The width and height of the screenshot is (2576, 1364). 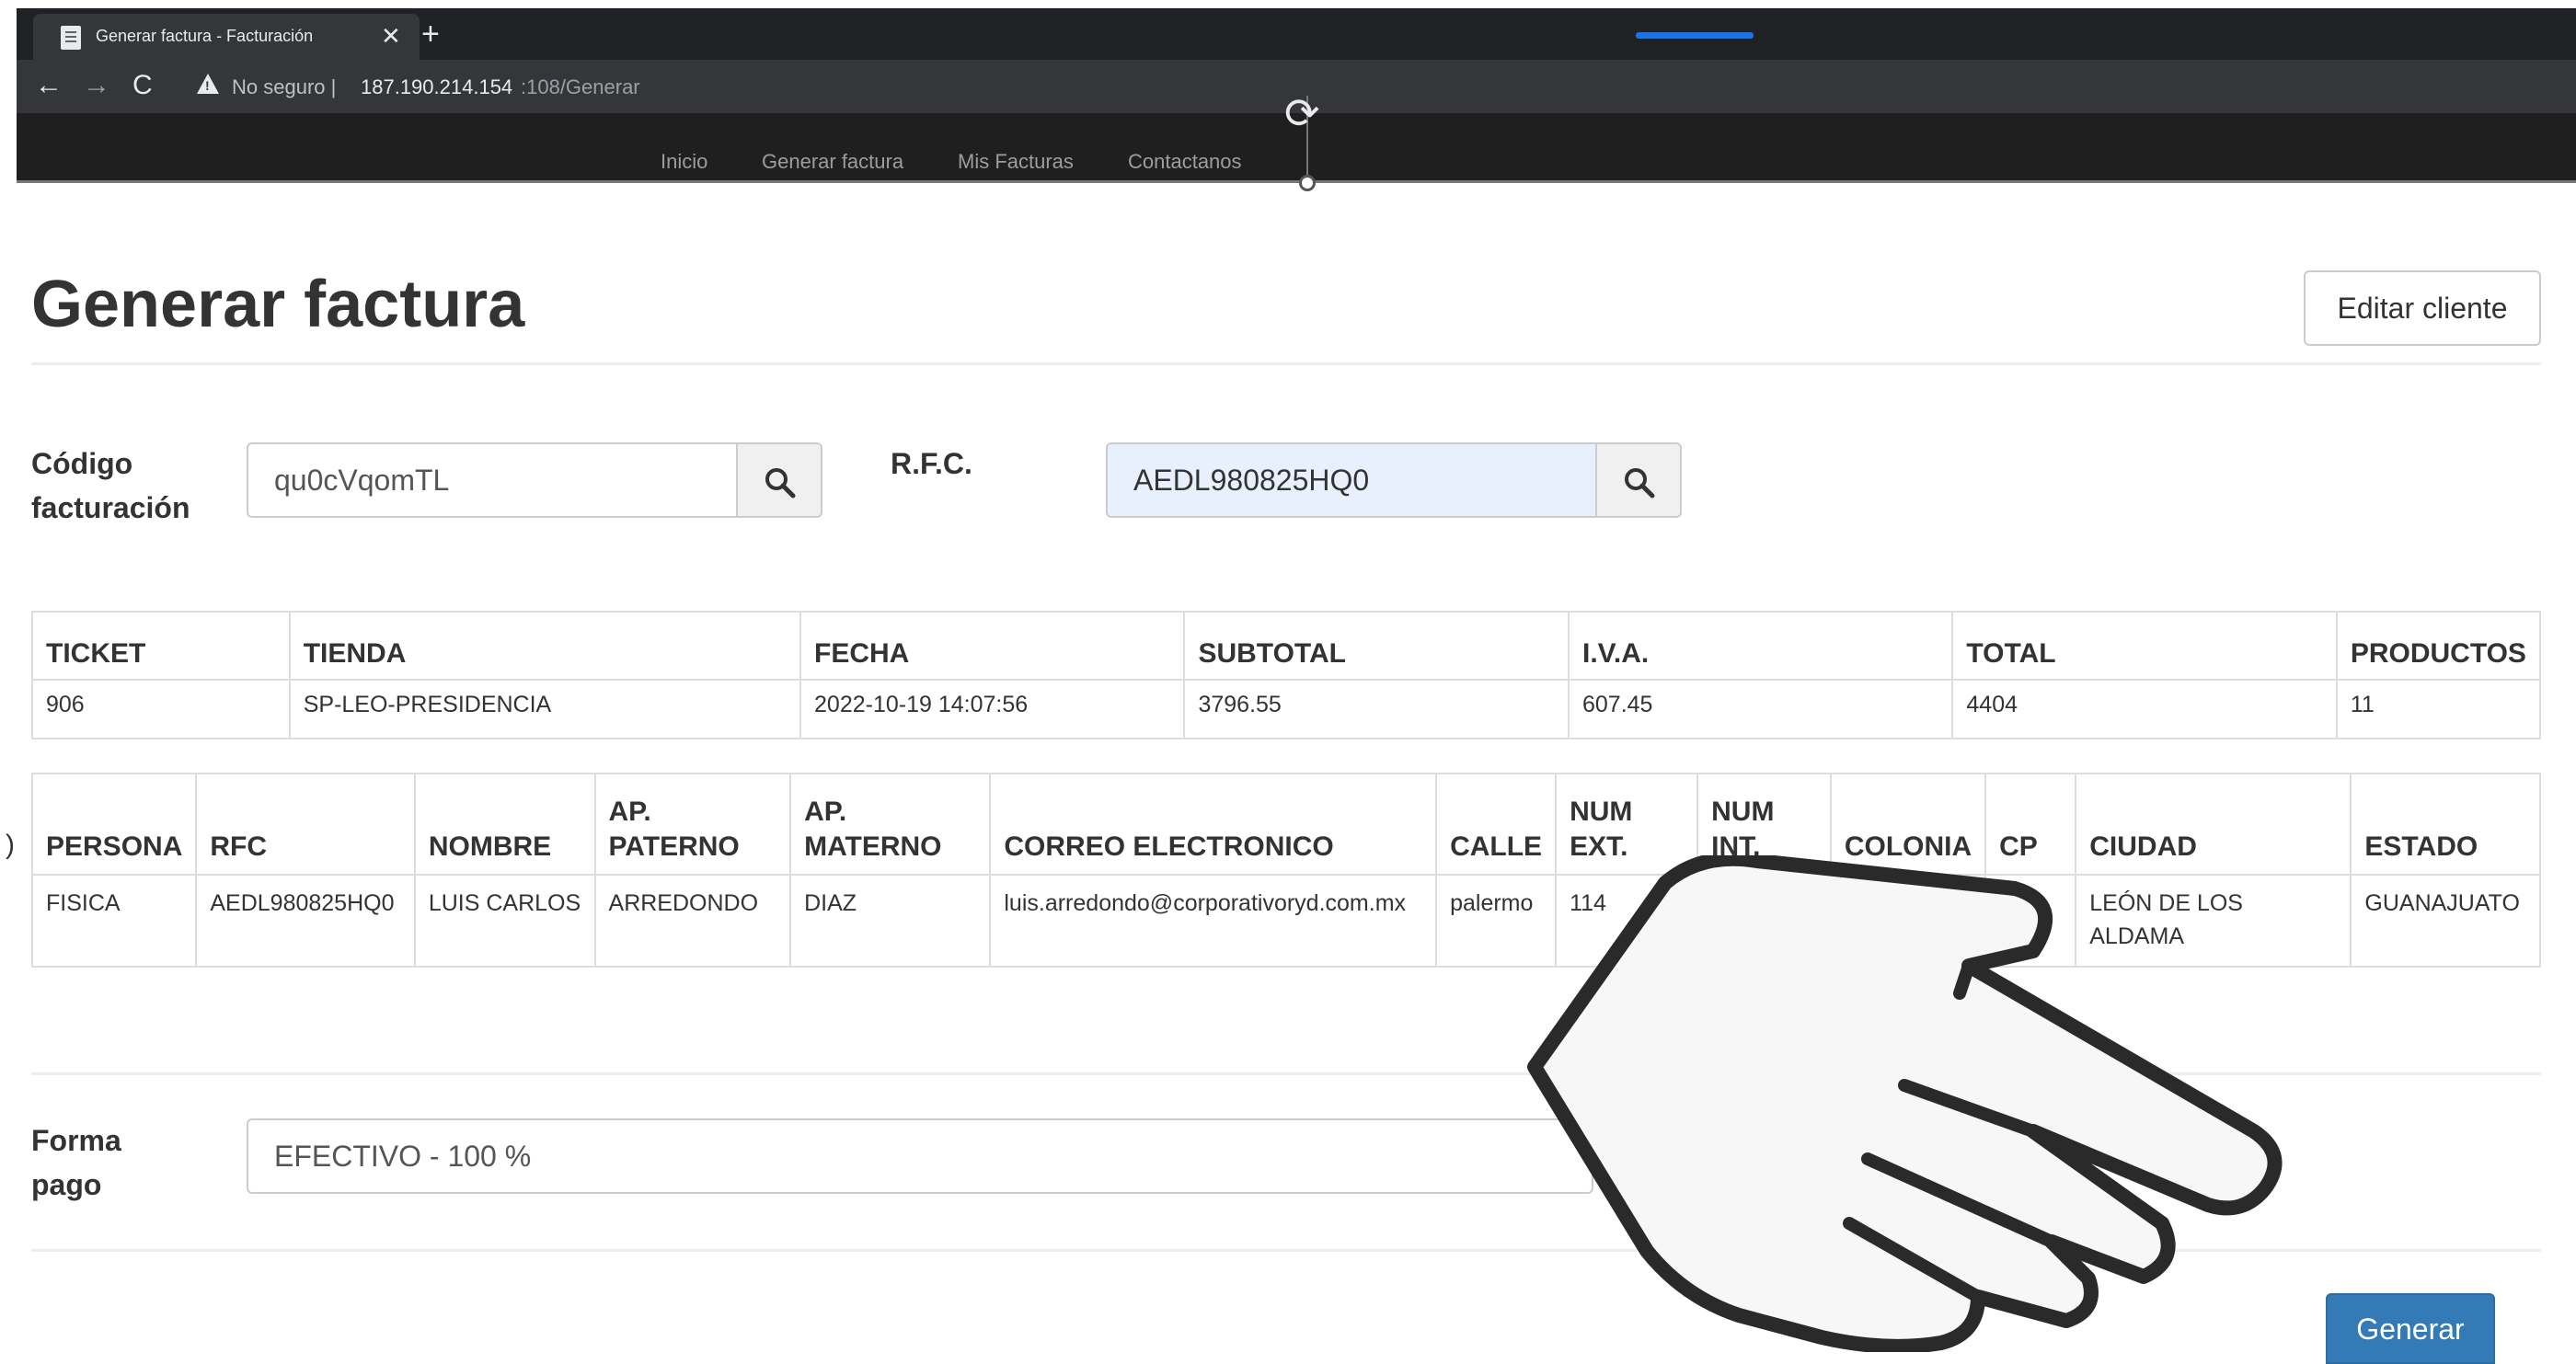 I want to click on rotate-icon: ⟳, so click(x=1302, y=113).